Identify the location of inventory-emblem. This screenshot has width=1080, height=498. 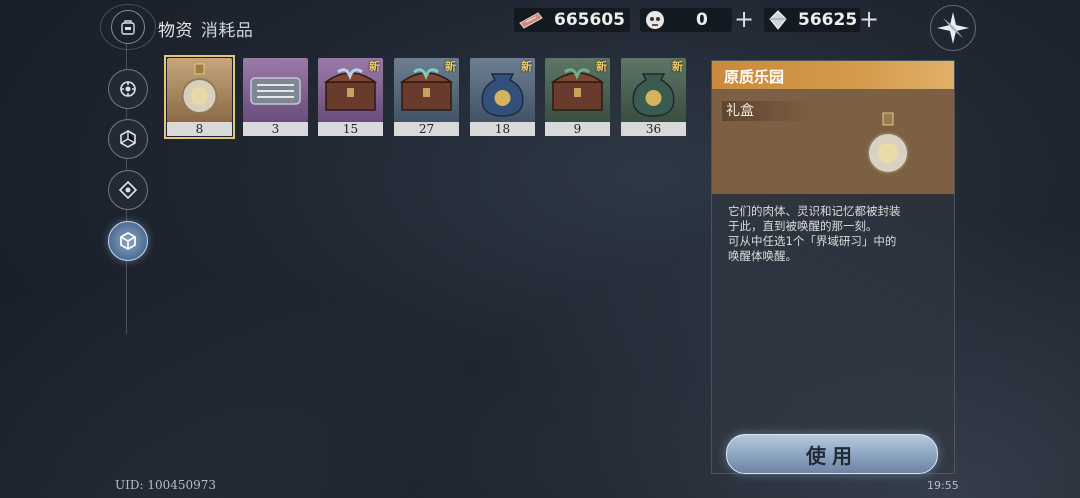
(128, 27).